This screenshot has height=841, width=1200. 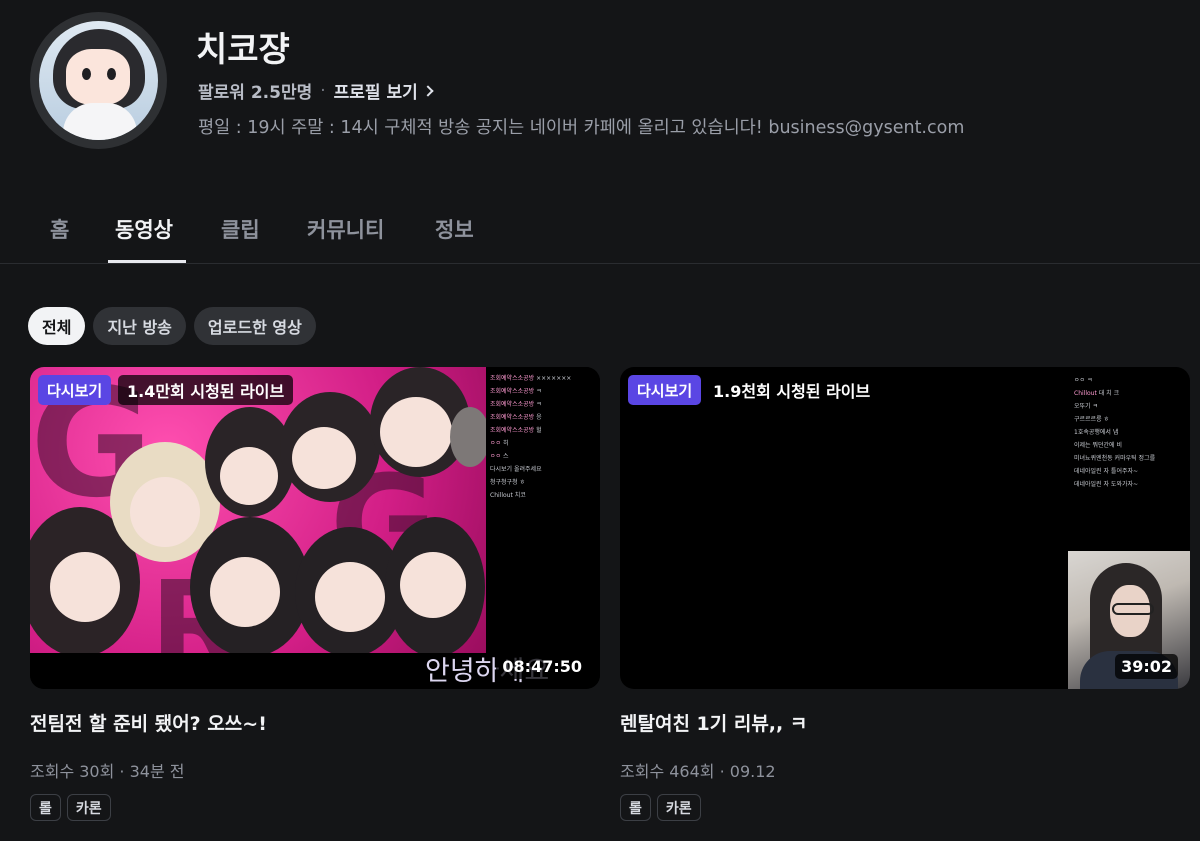 I want to click on tab-info: 정보, so click(x=454, y=229).